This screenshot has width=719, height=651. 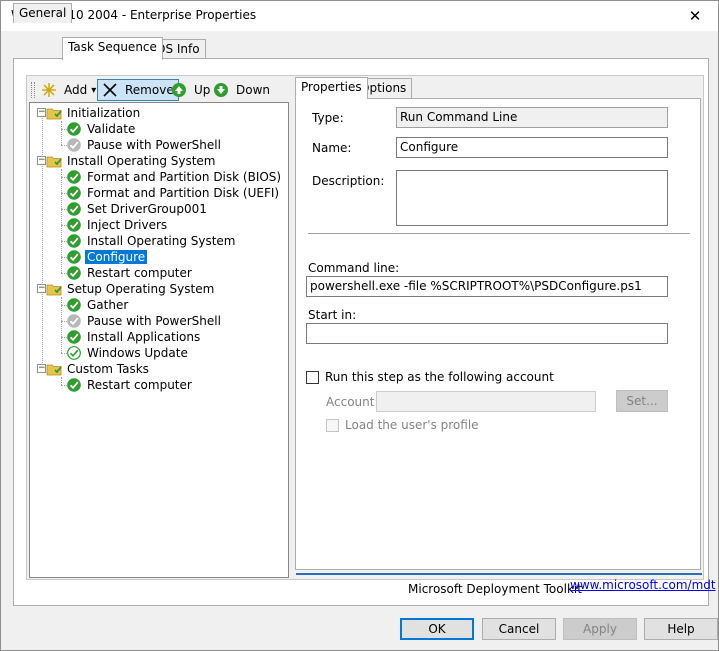 What do you see at coordinates (312, 377) in the screenshot?
I see `run-as-checkbox` at bounding box center [312, 377].